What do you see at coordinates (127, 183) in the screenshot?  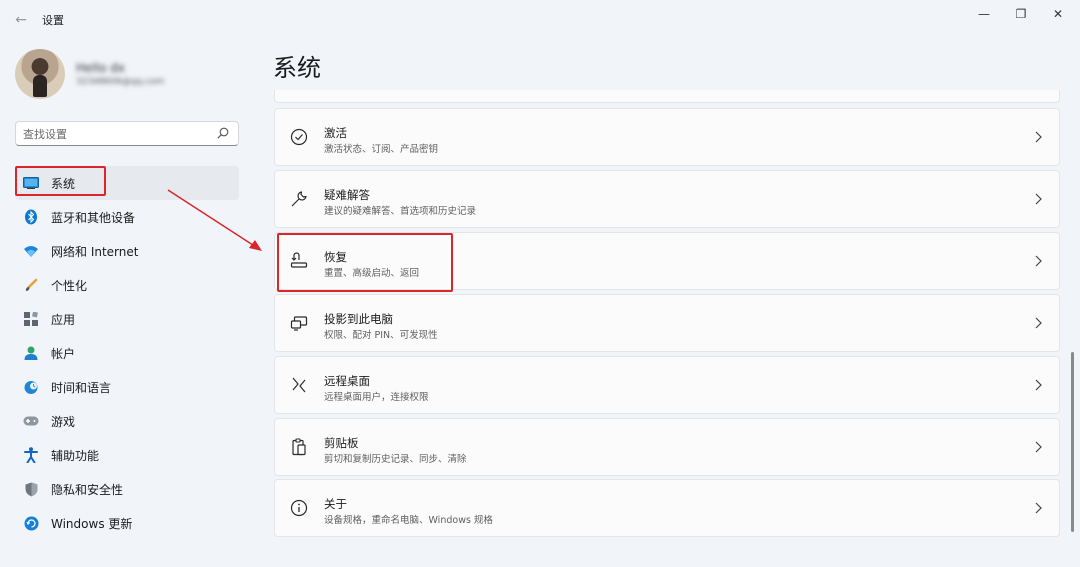 I see `sidebar-item-system: 系统` at bounding box center [127, 183].